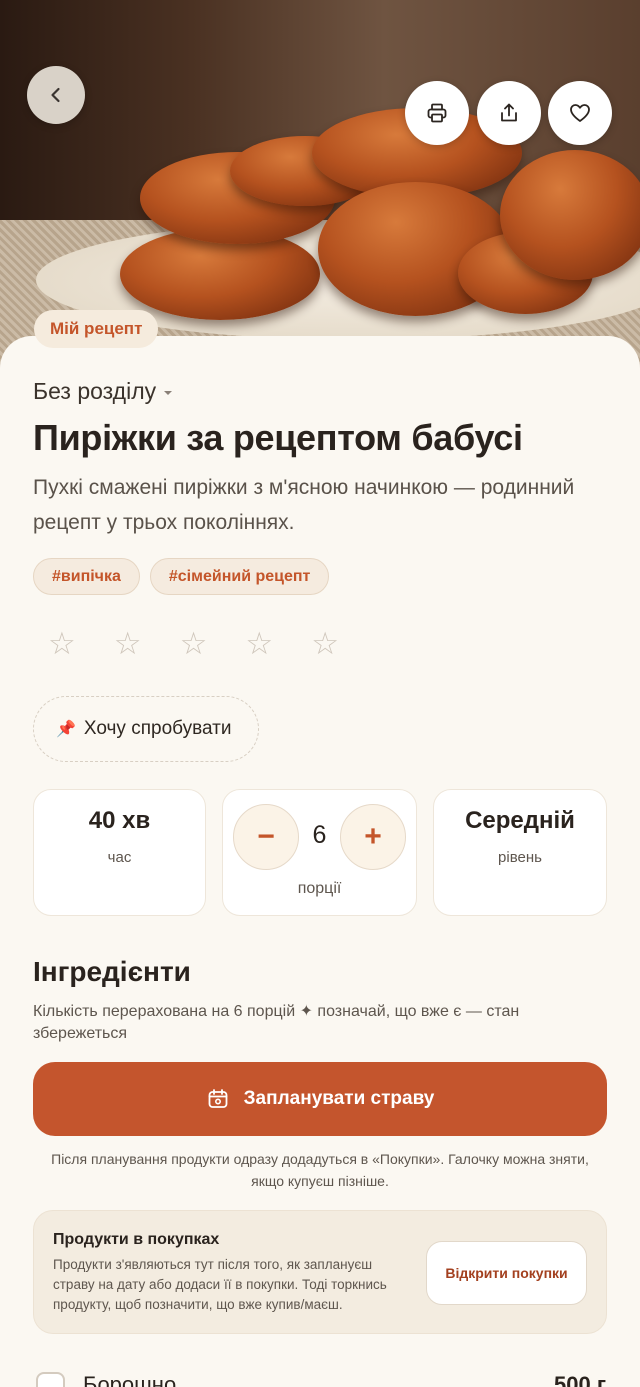 The width and height of the screenshot is (640, 1387). I want to click on tag-chip: #сімейний рецепт, so click(239, 576).